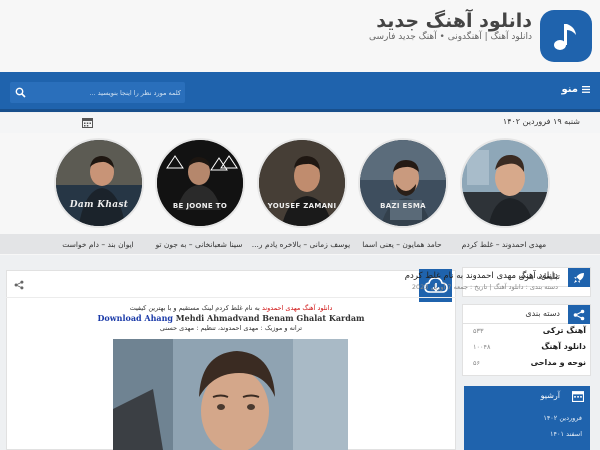  What do you see at coordinates (231, 297) in the screenshot?
I see `post-divider` at bounding box center [231, 297].